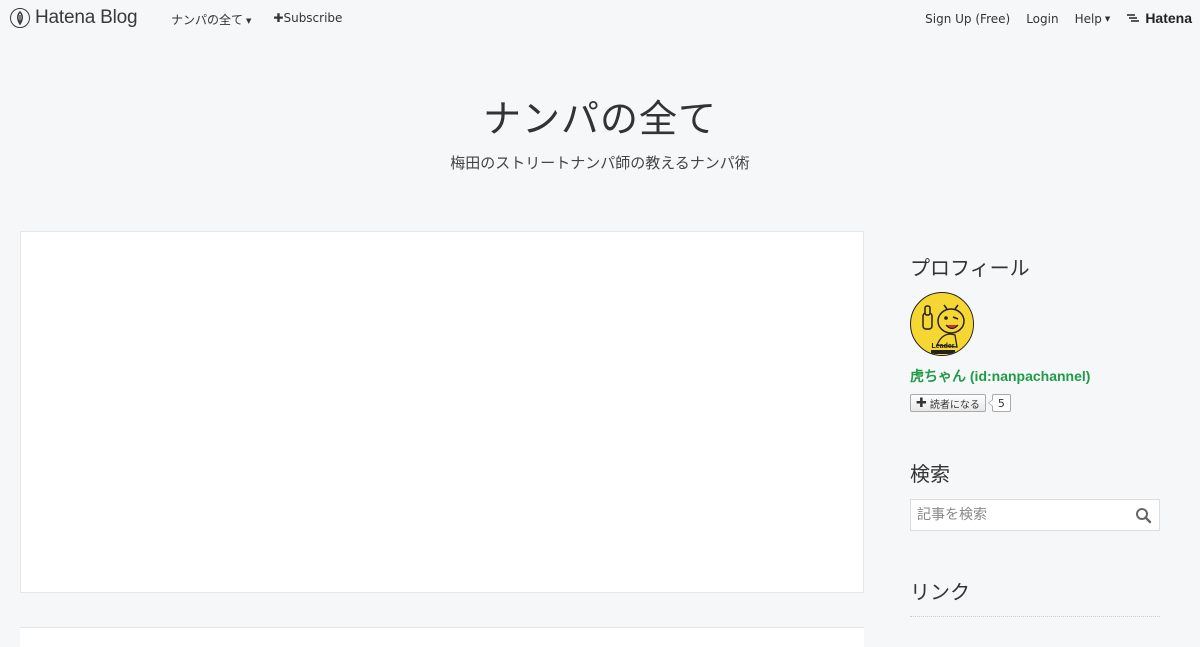 Image resolution: width=1200 pixels, height=647 pixels. I want to click on blog-title: ナンパの全て, so click(600, 115).